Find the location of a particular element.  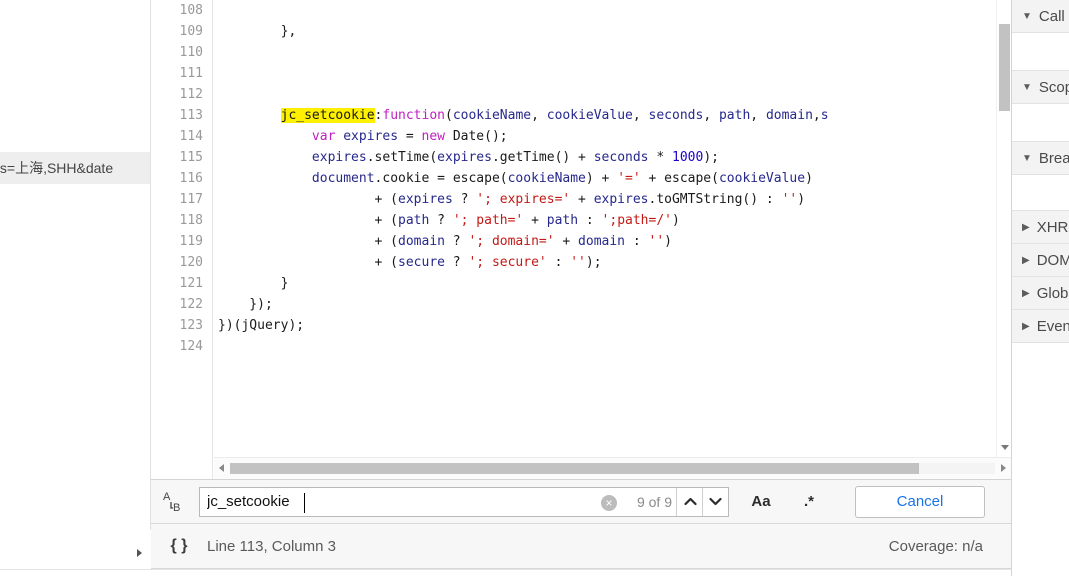

line-number: 115 is located at coordinates (181, 157).